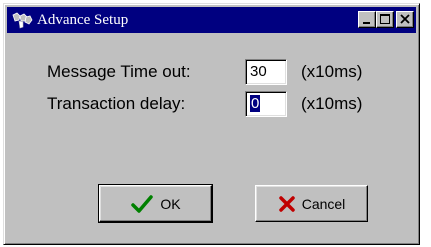 Image resolution: width=431 pixels, height=247 pixels. I want to click on cancel-button: Cancel, so click(311, 203).